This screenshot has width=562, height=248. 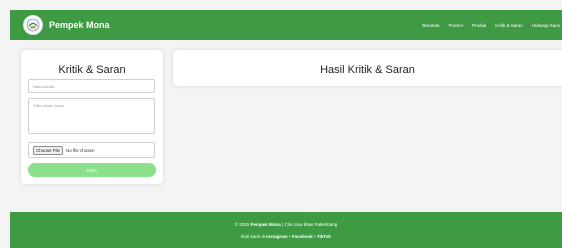 What do you see at coordinates (281, 5) in the screenshot?
I see `top-spacer` at bounding box center [281, 5].